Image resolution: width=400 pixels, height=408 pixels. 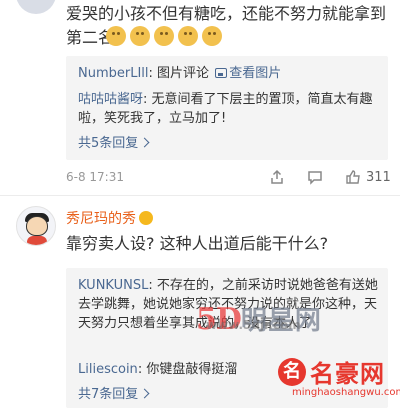 What do you see at coordinates (197, 243) in the screenshot?
I see `comment-text: 靠穷卖人设? 这种人出道后能干什么?` at bounding box center [197, 243].